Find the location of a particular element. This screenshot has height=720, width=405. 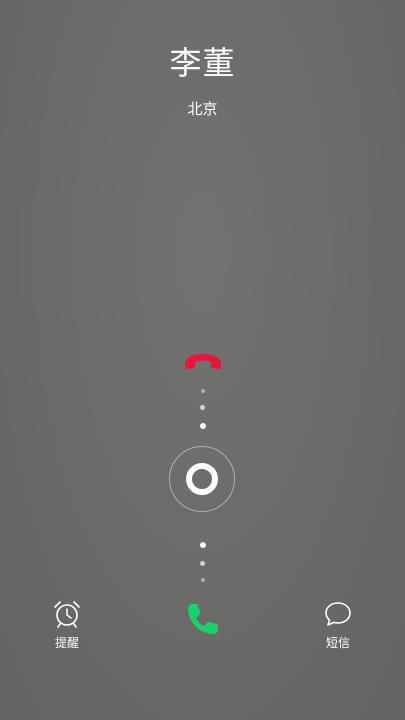

remind-button: 提醒 is located at coordinates (67, 625).